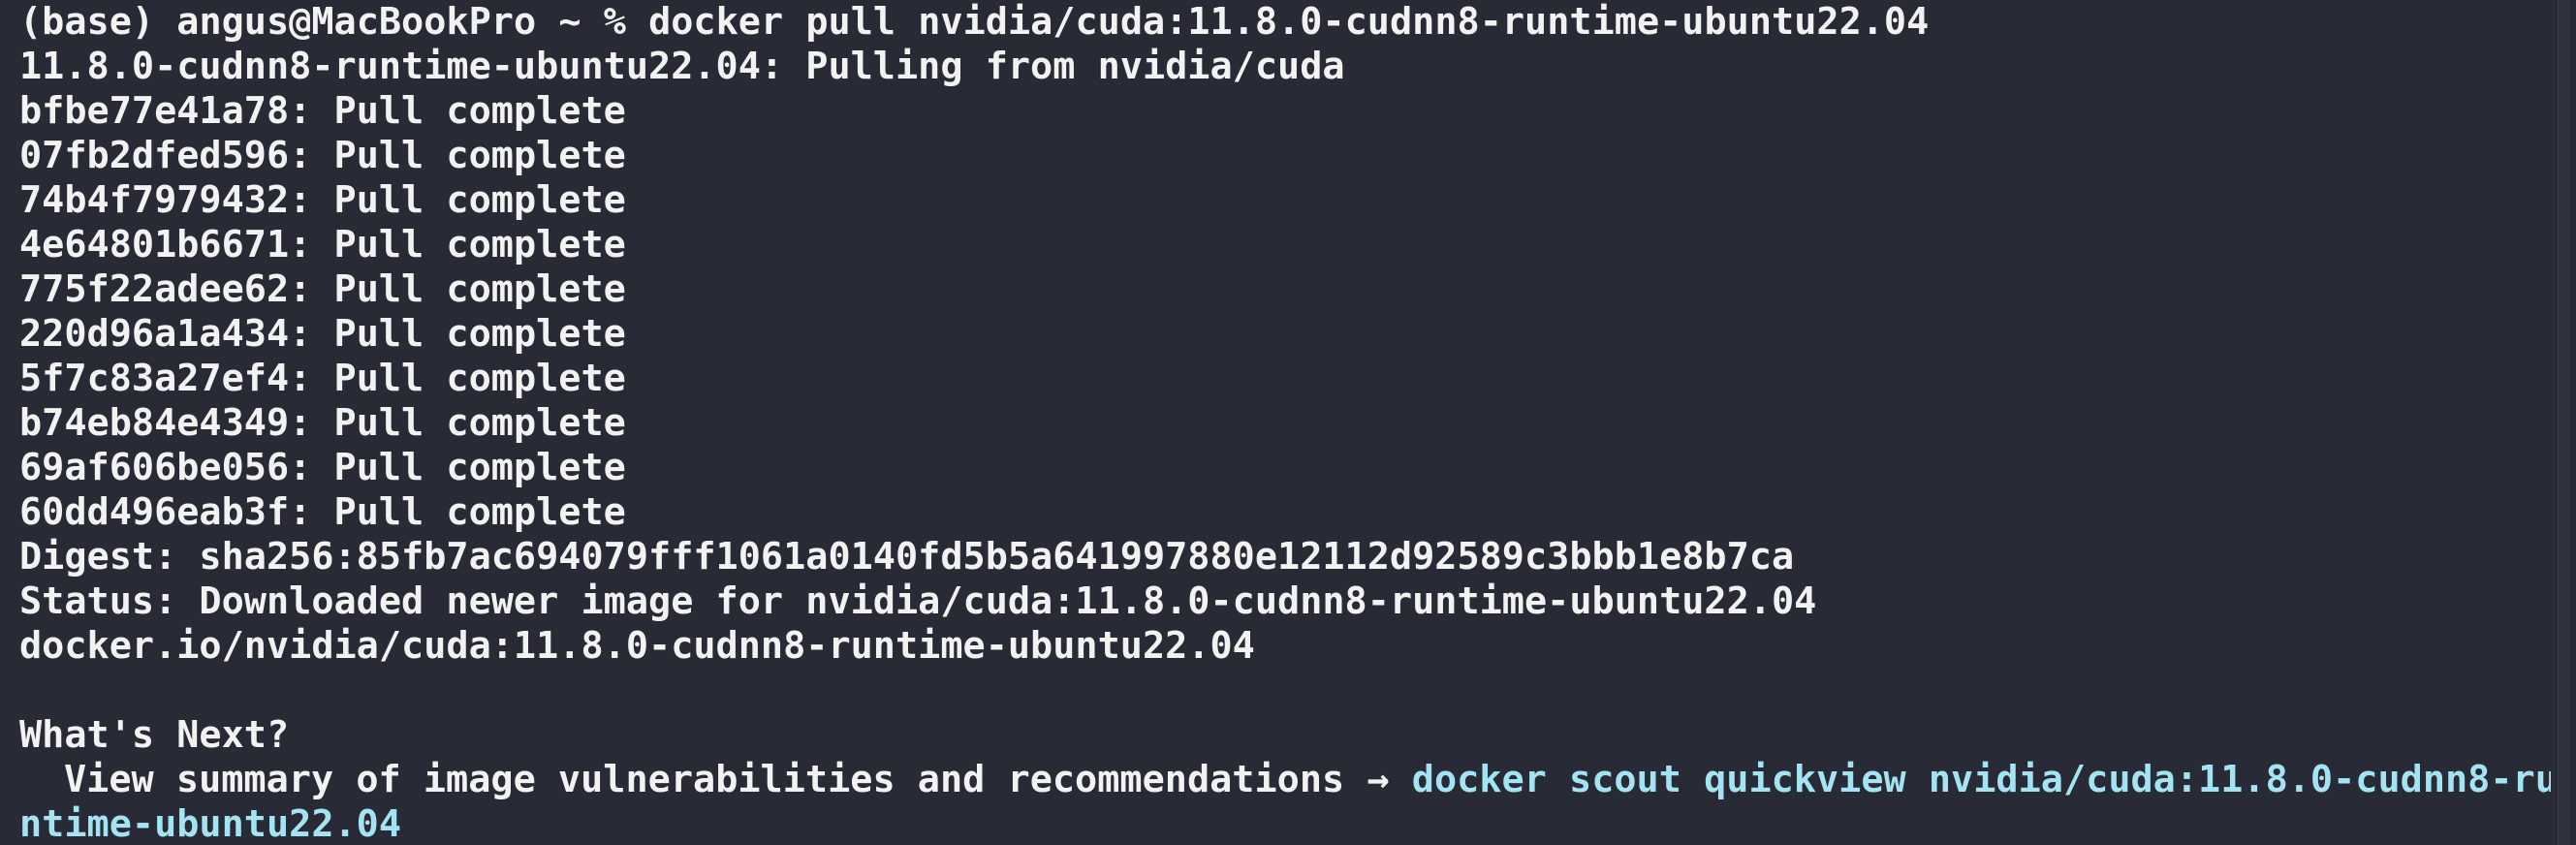 The height and width of the screenshot is (845, 2576). I want to click on layer-line: 07fb2dfed596: Pull complete, so click(322, 156).